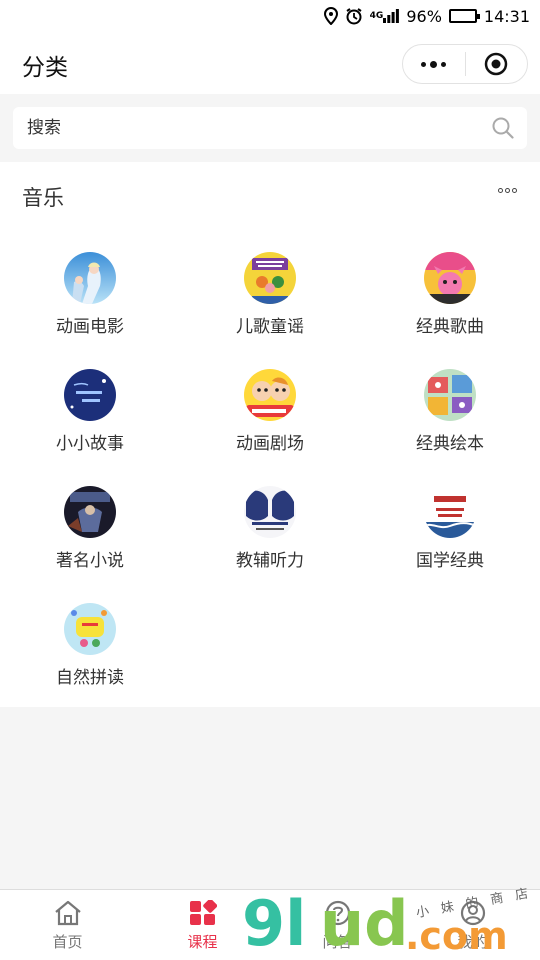 This screenshot has width=540, height=960. I want to click on category-item: 经典歌曲, so click(450, 294).